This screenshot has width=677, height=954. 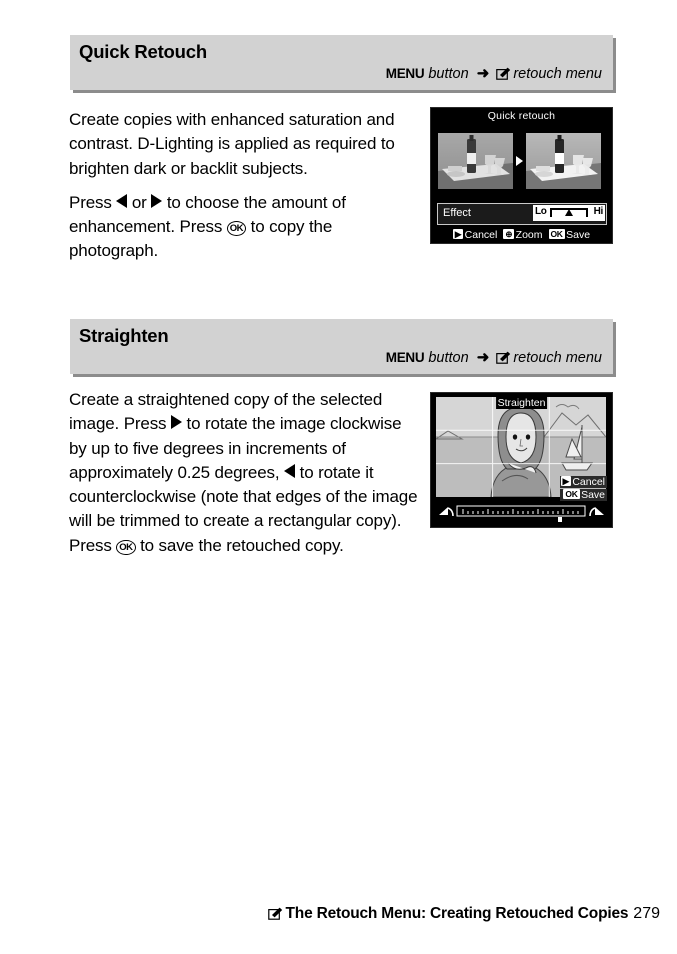 I want to click on hint-label: Zoom, so click(x=529, y=235).